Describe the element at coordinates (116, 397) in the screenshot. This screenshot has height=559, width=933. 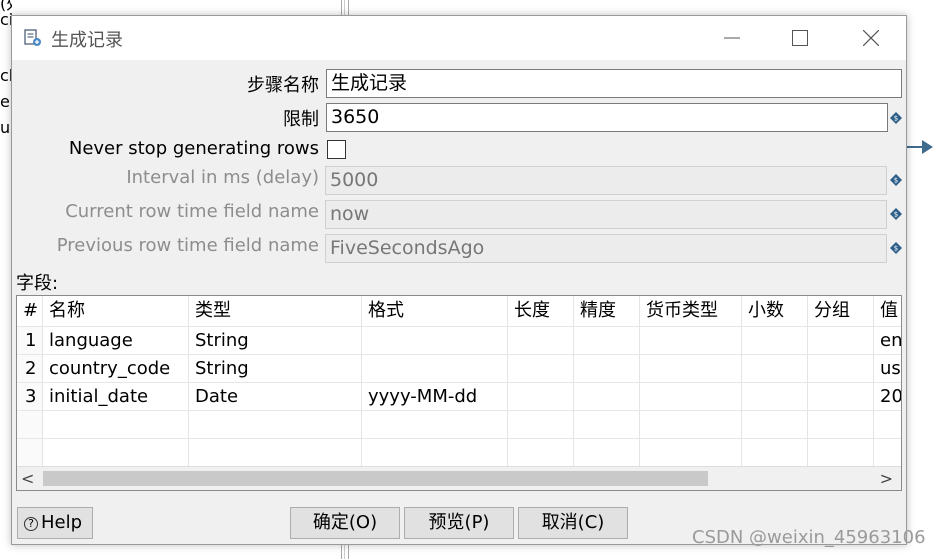
I see `table-cell: initial_date` at that location.